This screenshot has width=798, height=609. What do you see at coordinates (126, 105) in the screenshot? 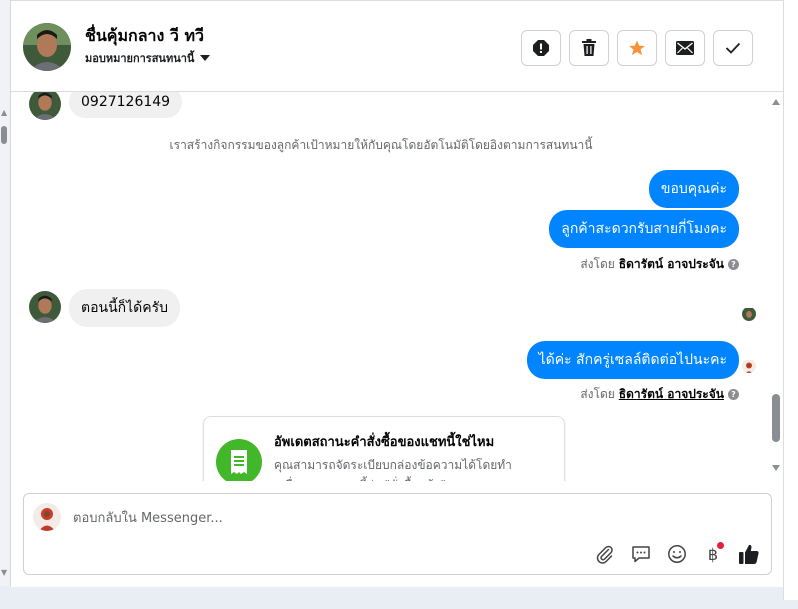
I see `message-bubble-incoming: 0927126149` at bounding box center [126, 105].